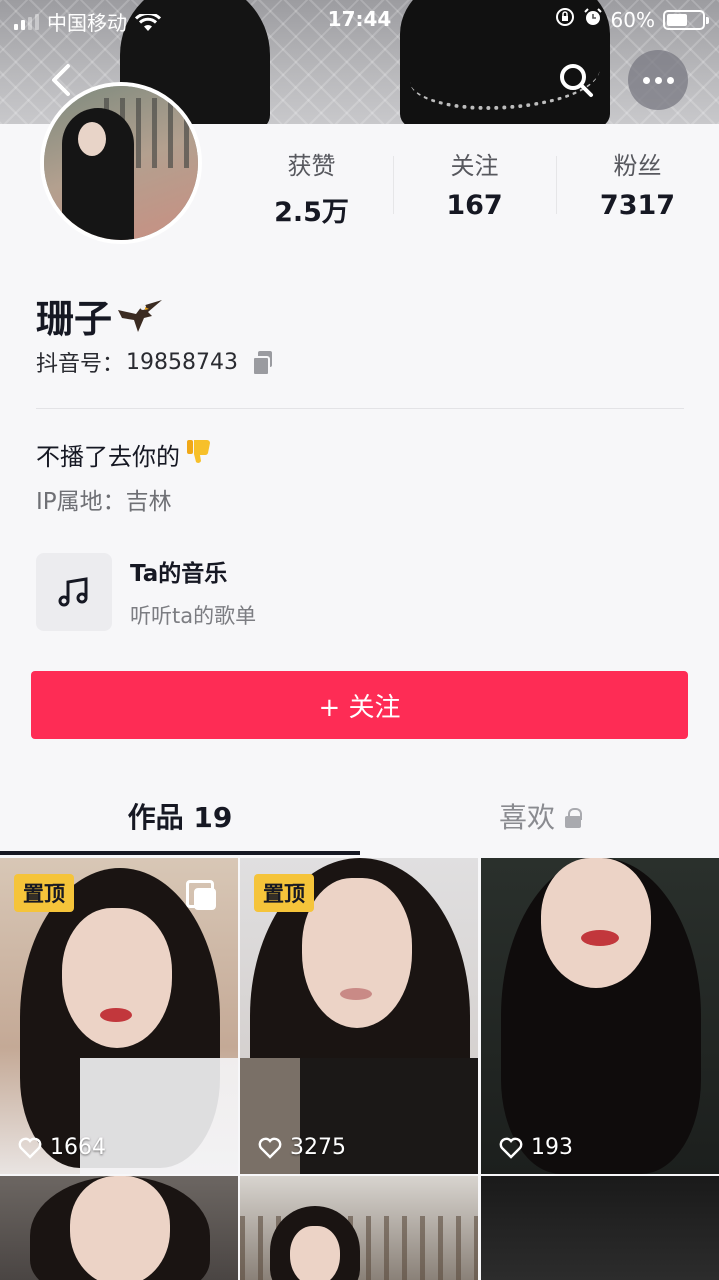  I want to click on status-bar: 中国移动 17:44 60%, so click(359, 20).